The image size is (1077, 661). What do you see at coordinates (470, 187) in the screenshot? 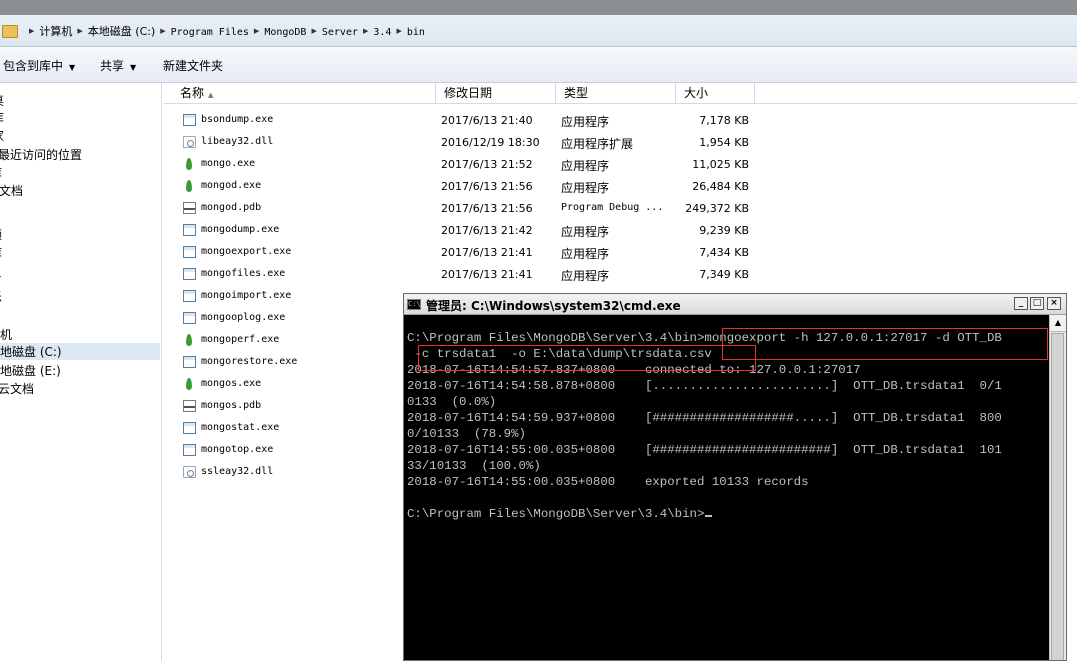
I see `file-row: mongod.exe 2017/6/13 21:56 应用程序 26,484 KB` at bounding box center [470, 187].